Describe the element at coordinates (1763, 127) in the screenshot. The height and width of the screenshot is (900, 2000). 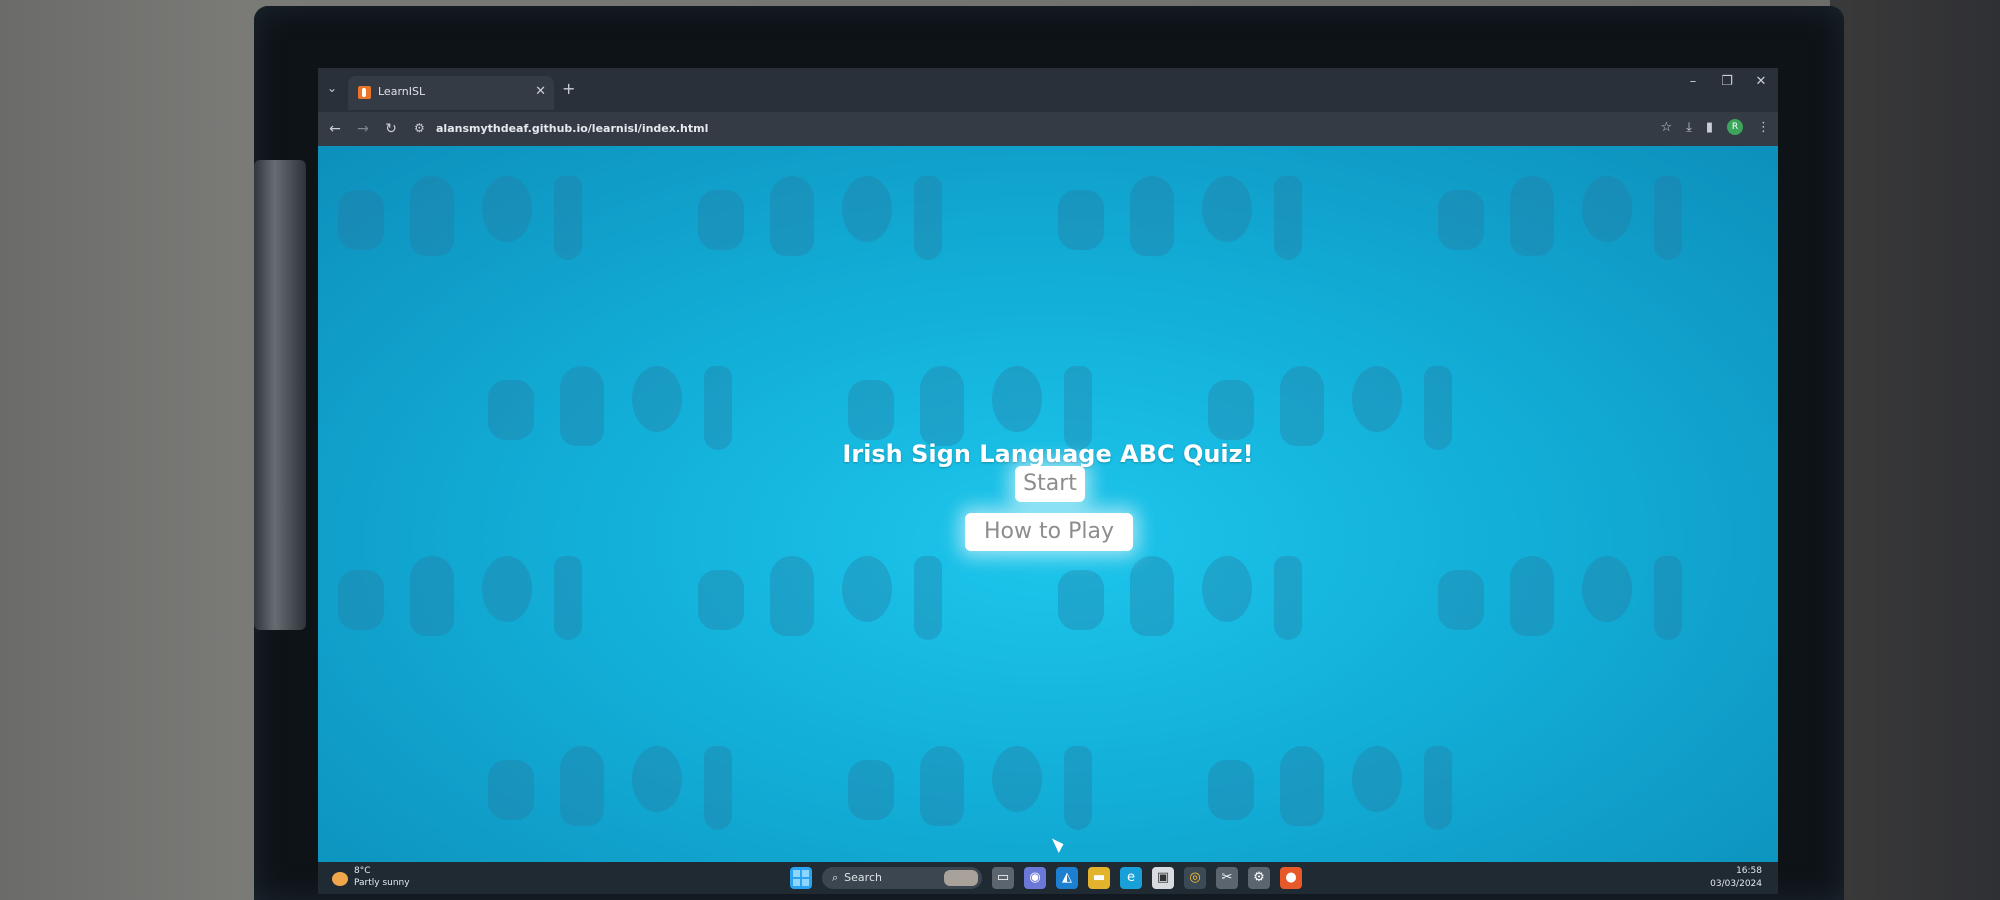
I see `kebab-menu-icon: ⋮` at that location.